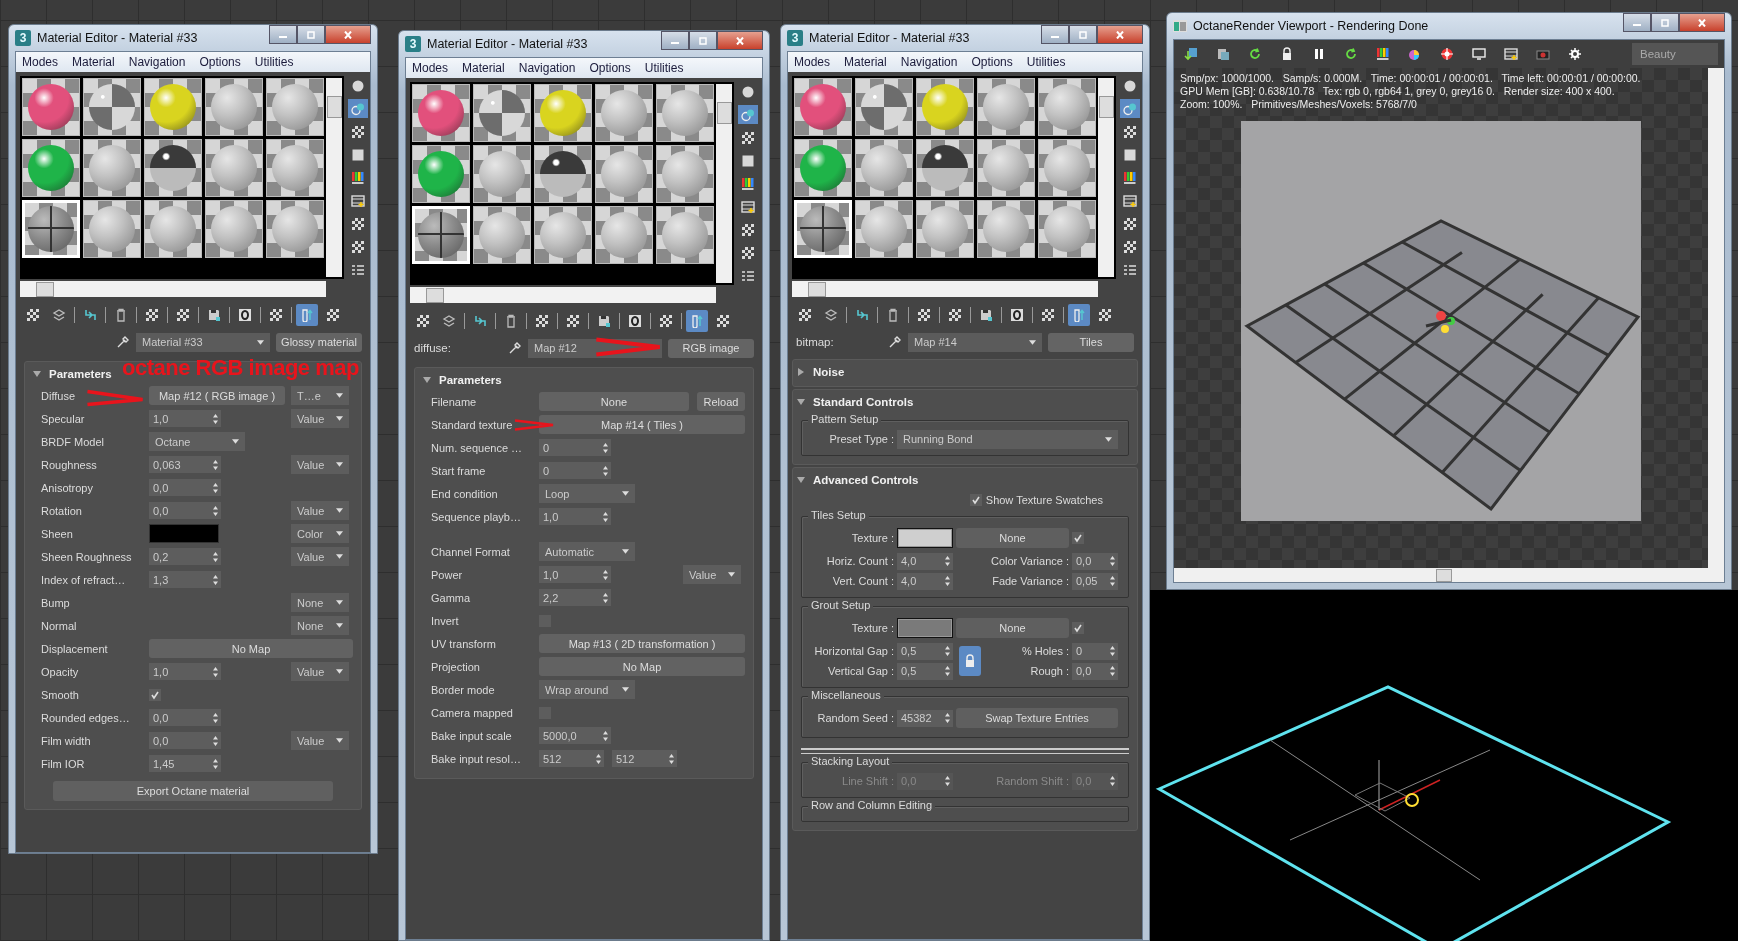 The width and height of the screenshot is (1738, 941). Describe the element at coordinates (587, 493) in the screenshot. I see `dropdown: Loop` at that location.